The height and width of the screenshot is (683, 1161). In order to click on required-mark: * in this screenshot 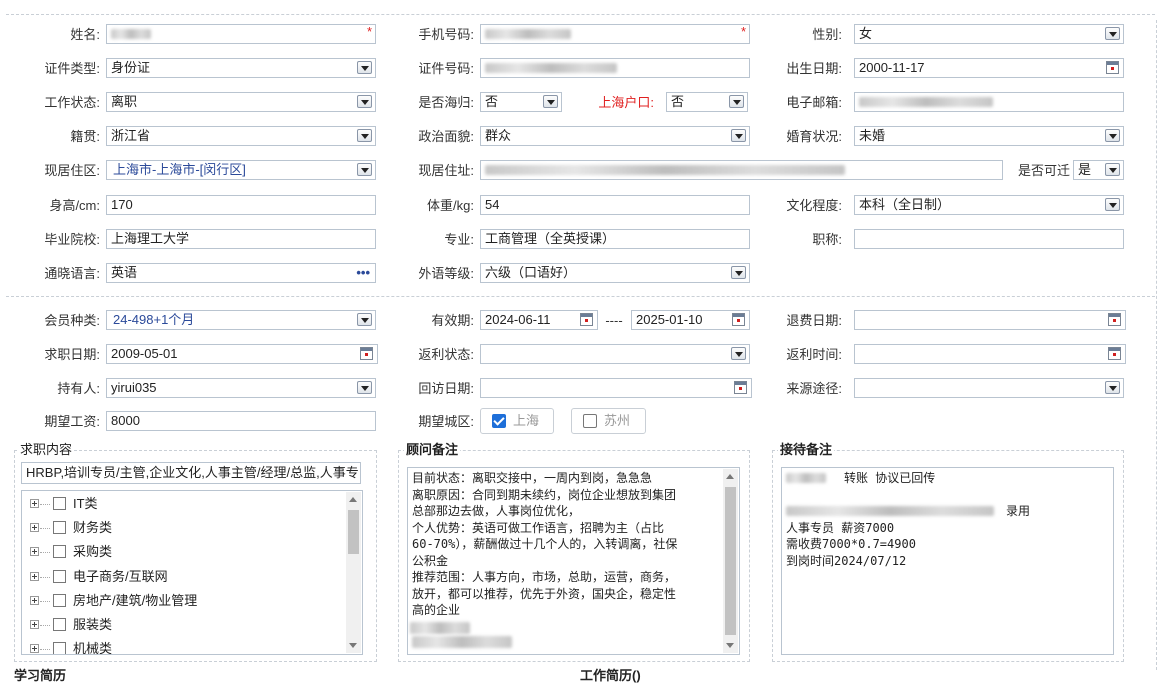, I will do `click(743, 31)`.